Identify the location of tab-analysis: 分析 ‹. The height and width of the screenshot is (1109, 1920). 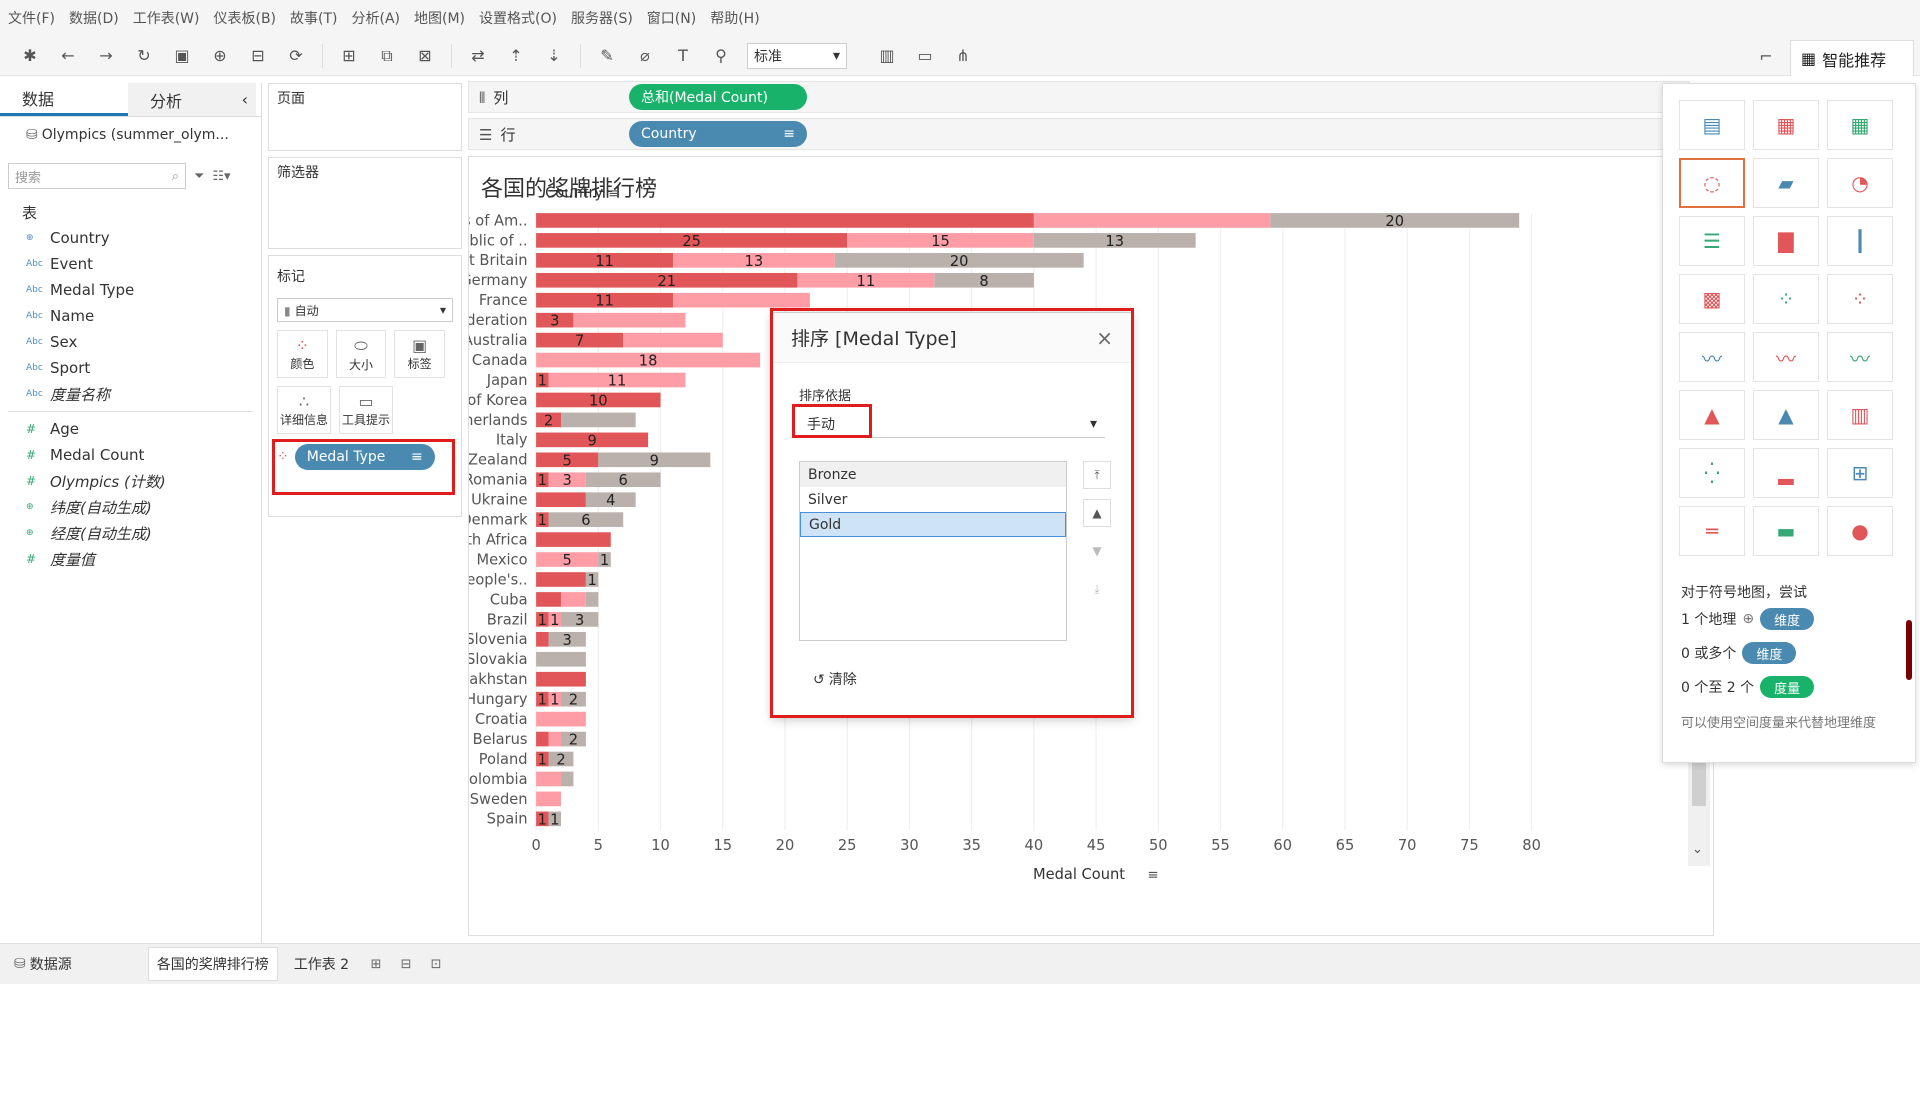
(192, 99).